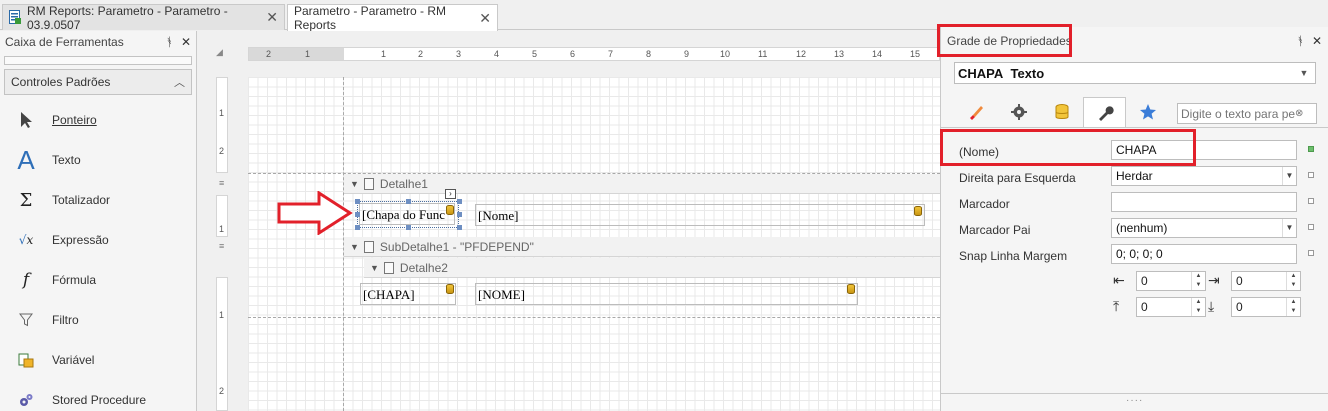  Describe the element at coordinates (611, 54) in the screenshot. I see `ruler-number: 7` at that location.